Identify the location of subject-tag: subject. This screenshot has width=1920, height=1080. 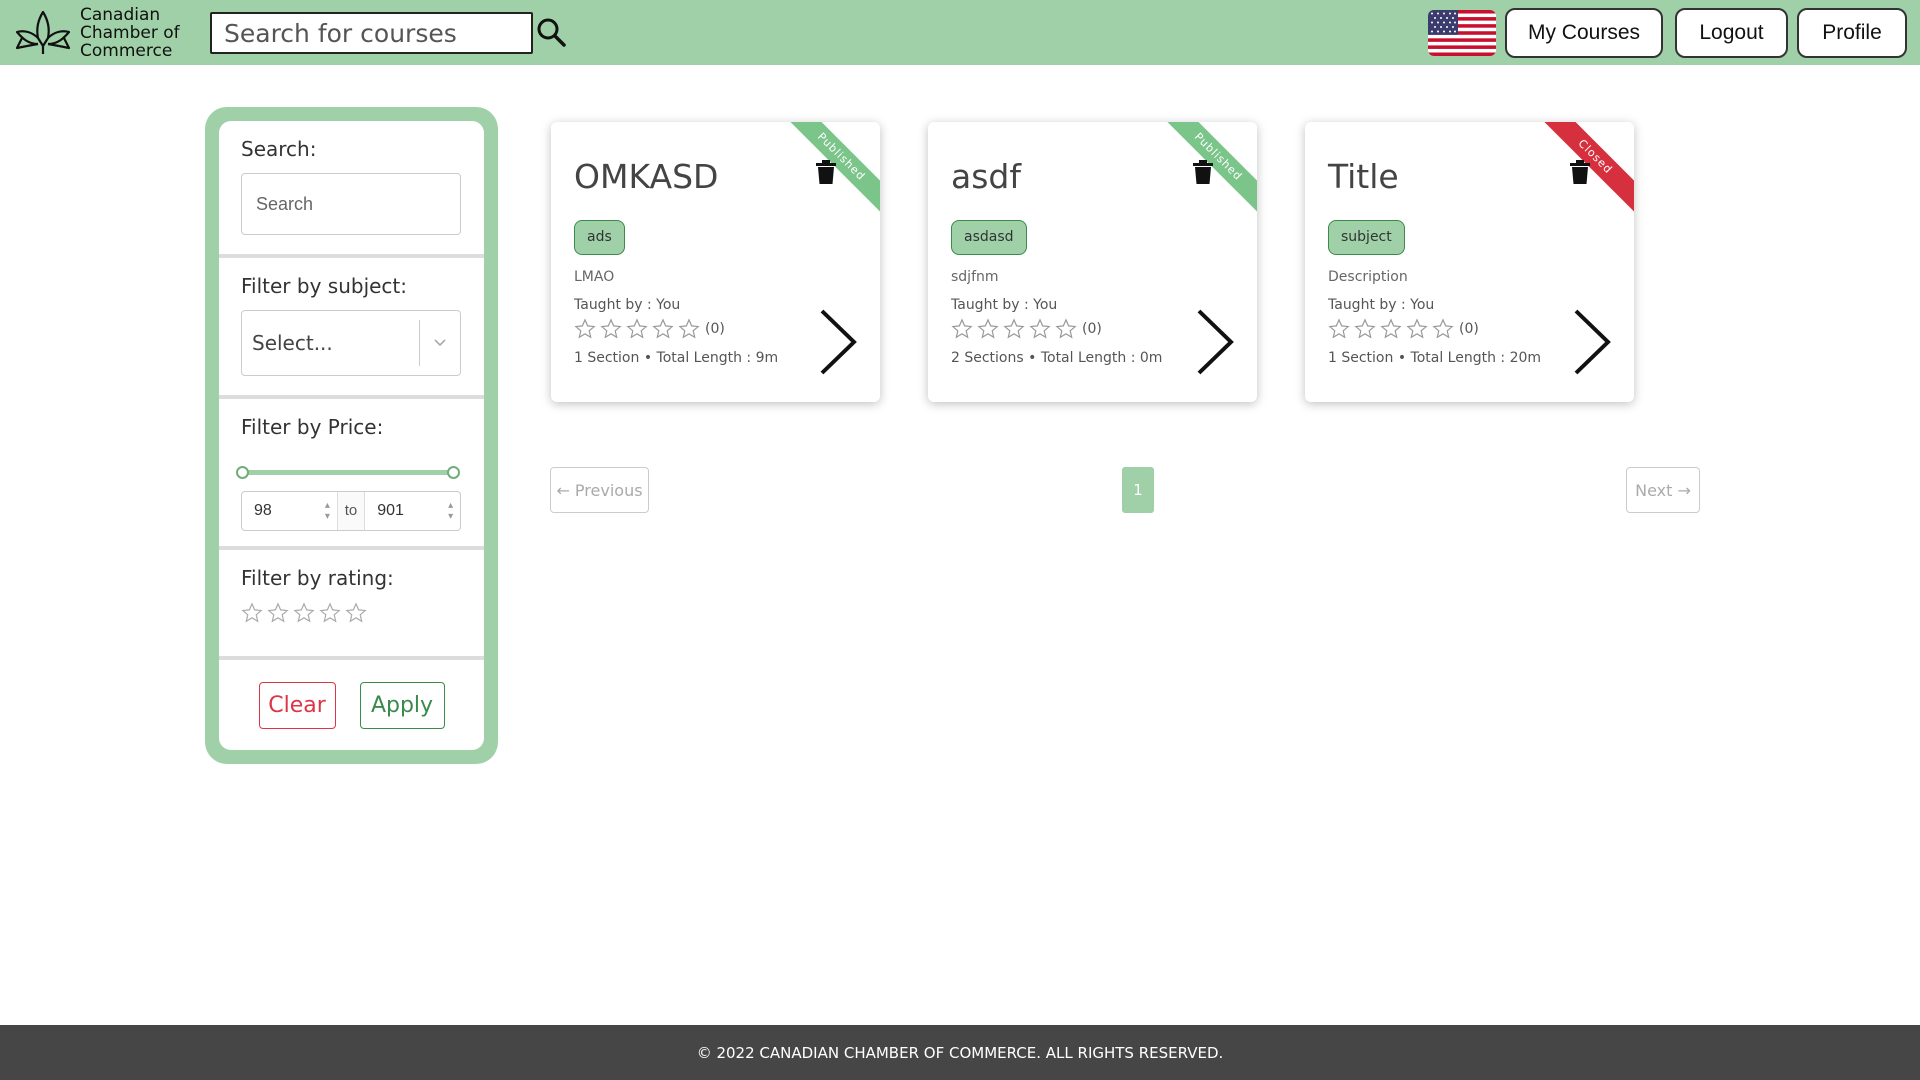
(1366, 237).